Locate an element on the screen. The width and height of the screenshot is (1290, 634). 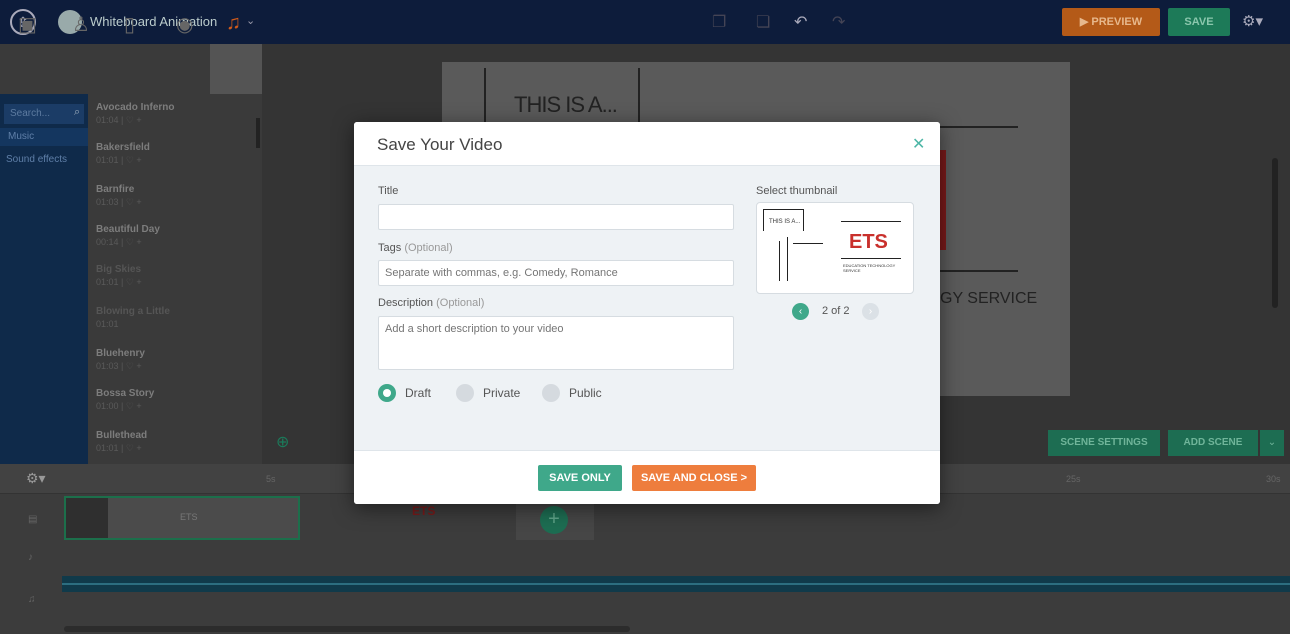
active-category-bg is located at coordinates (236, 69).